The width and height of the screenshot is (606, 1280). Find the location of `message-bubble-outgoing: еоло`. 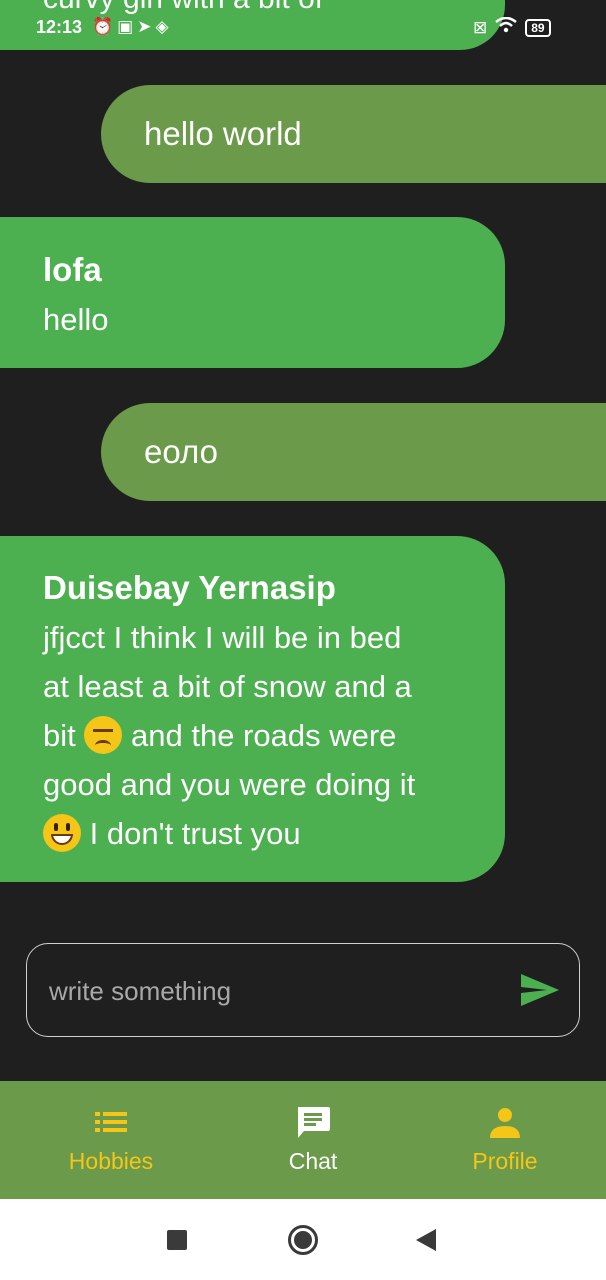

message-bubble-outgoing: еоло is located at coordinates (353, 452).